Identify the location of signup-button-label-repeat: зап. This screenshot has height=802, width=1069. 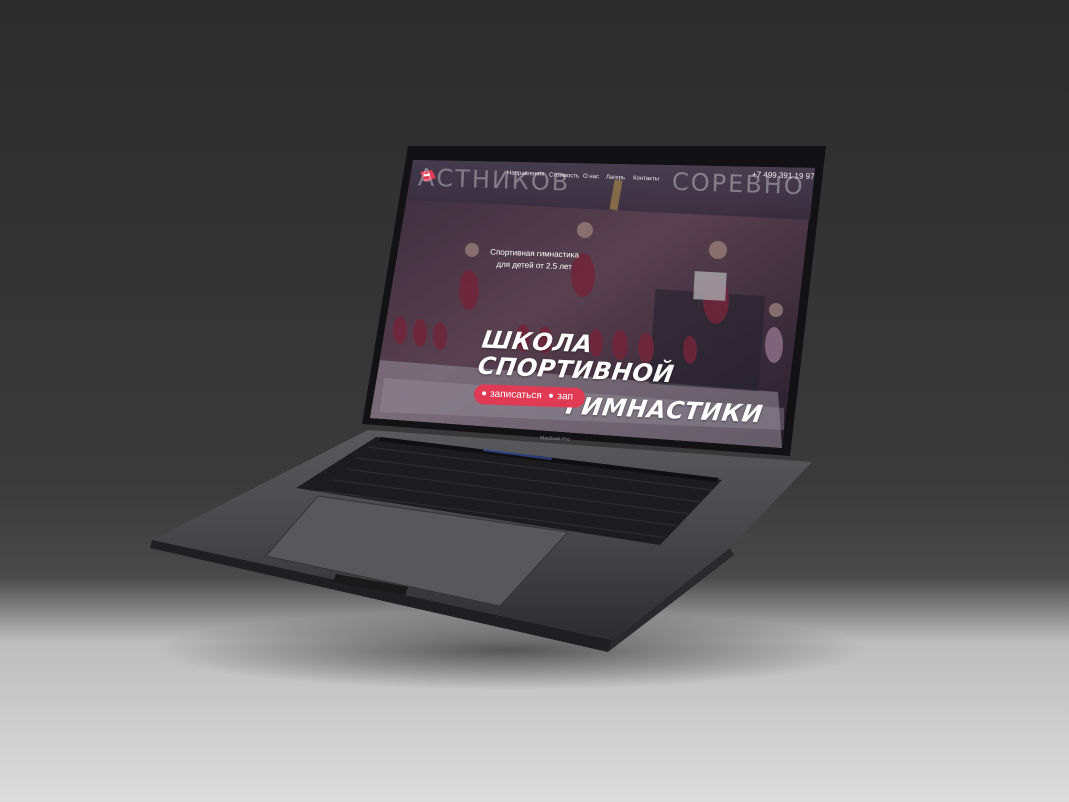
(565, 396).